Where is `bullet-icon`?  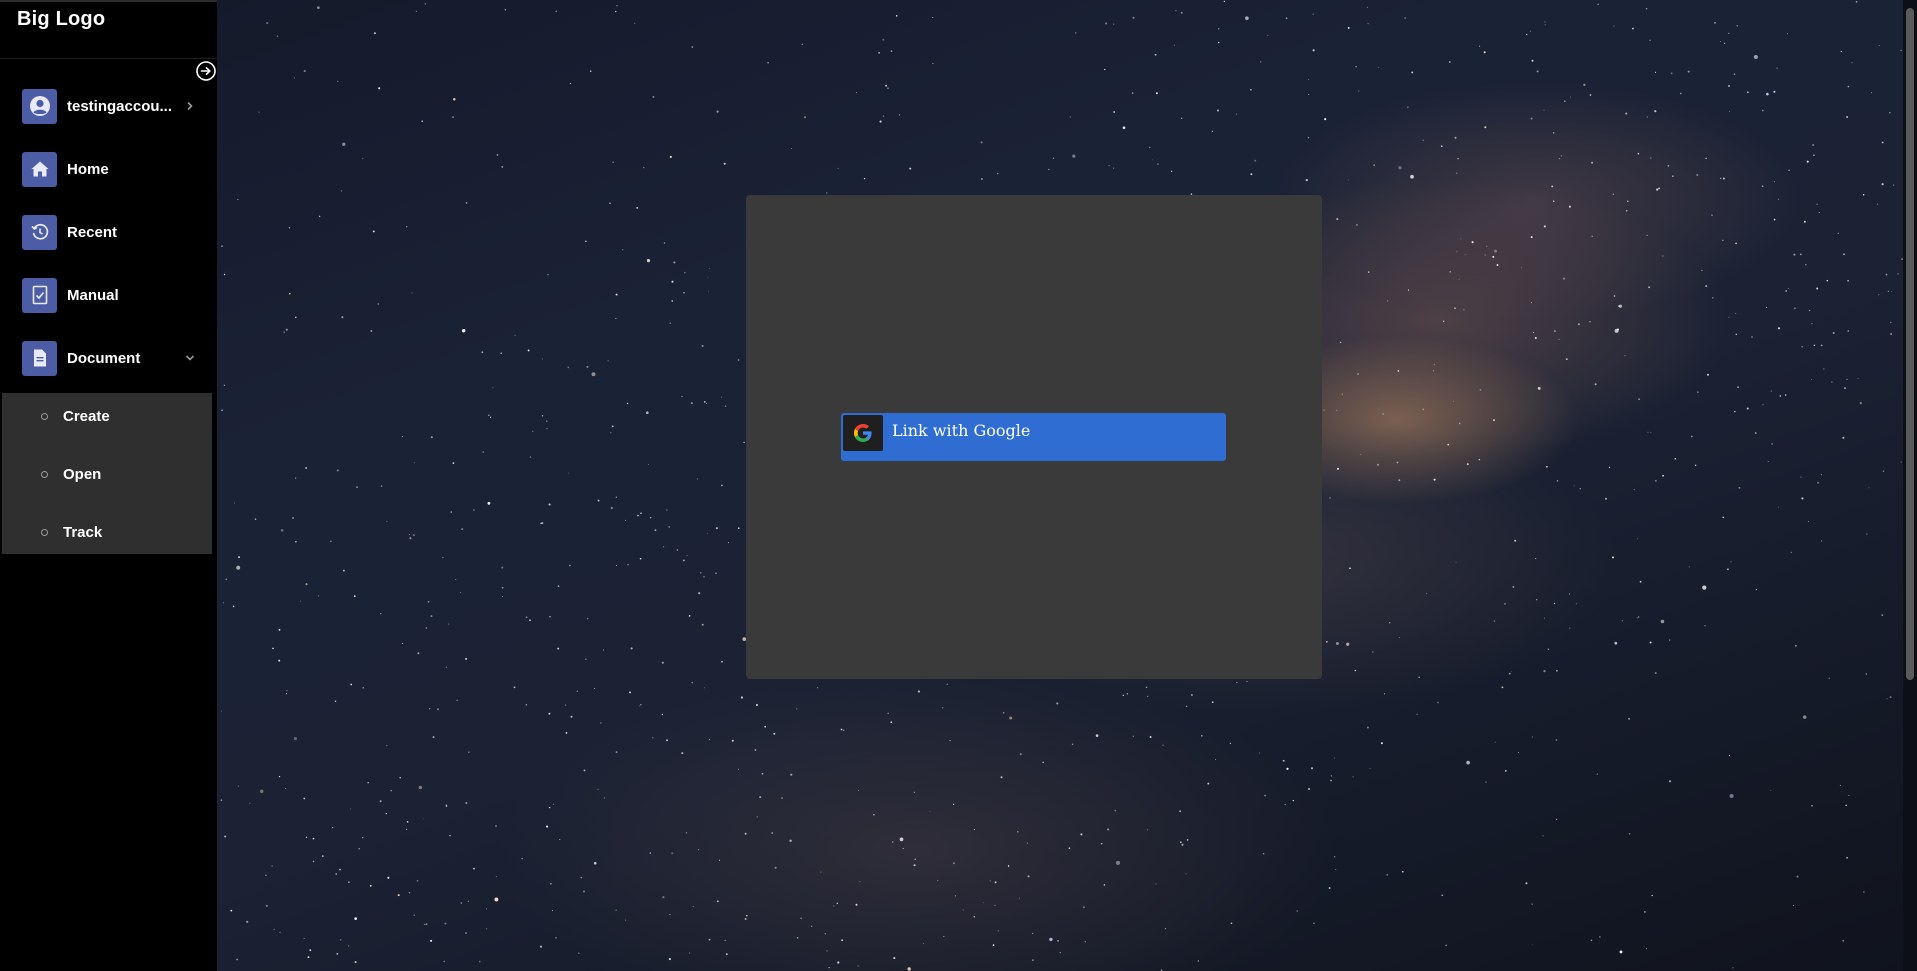 bullet-icon is located at coordinates (44, 474).